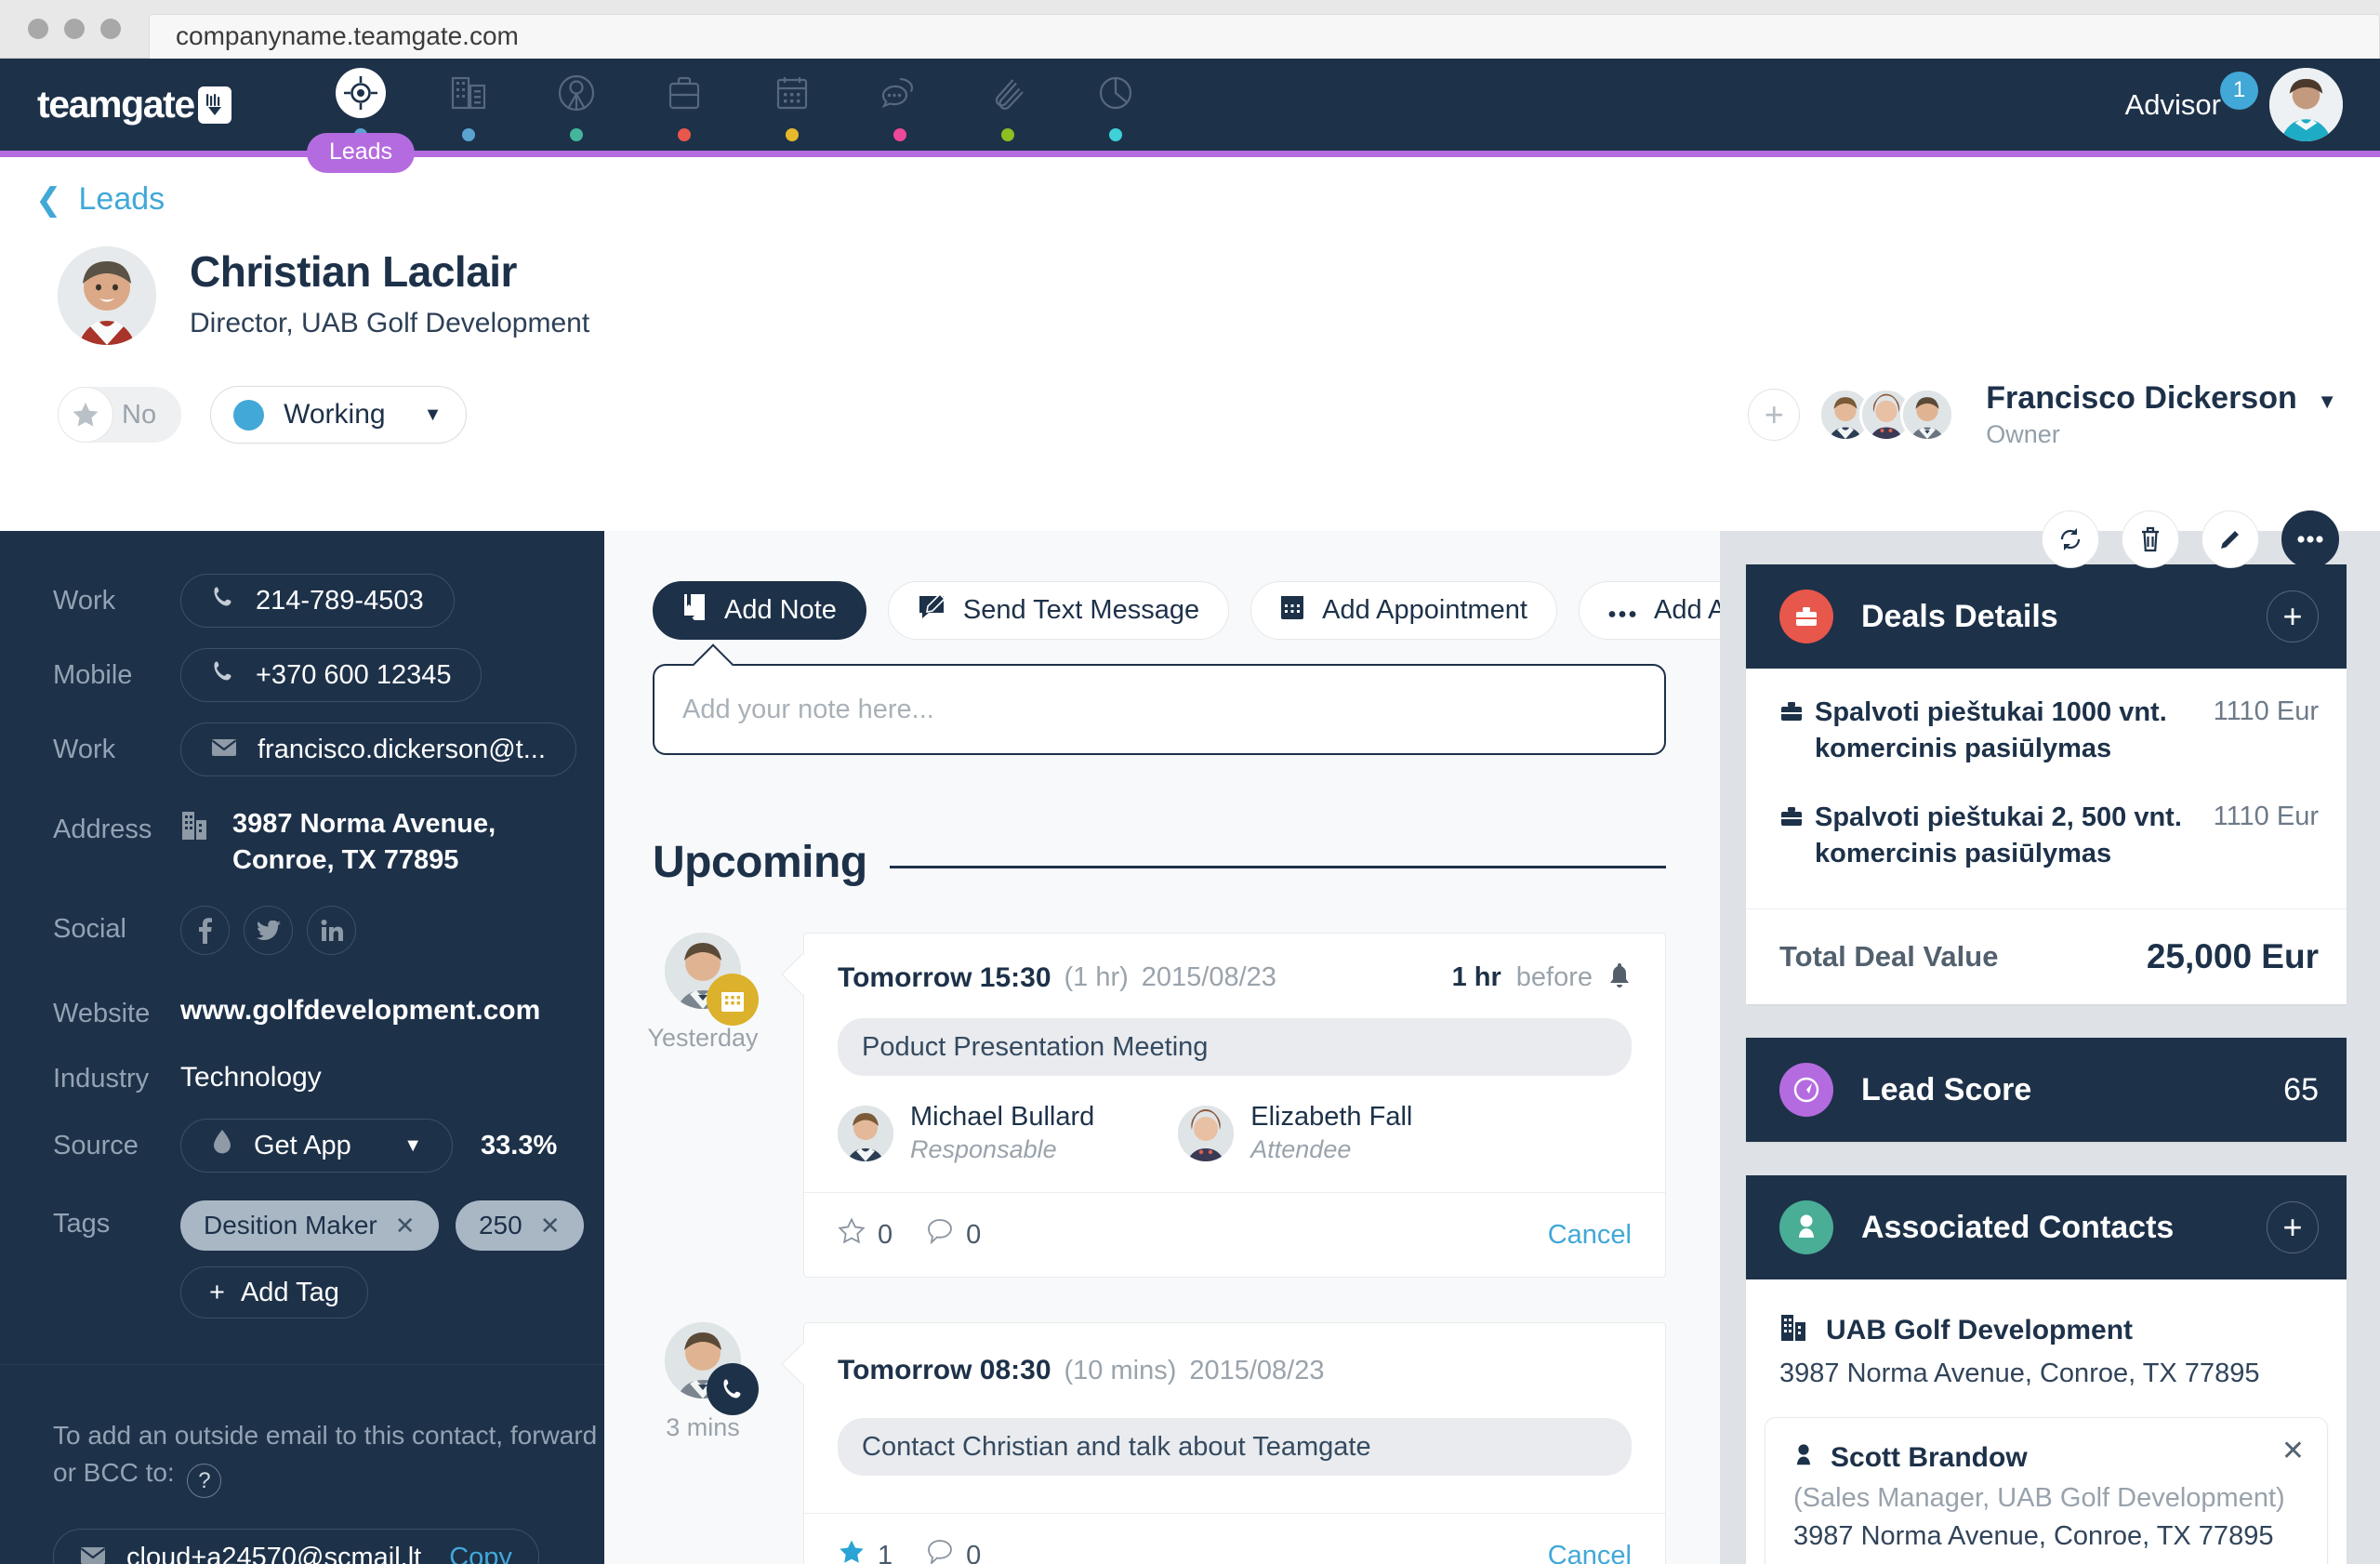 Image resolution: width=2380 pixels, height=1564 pixels. I want to click on add-appointment-button: Add Appointment, so click(1403, 610).